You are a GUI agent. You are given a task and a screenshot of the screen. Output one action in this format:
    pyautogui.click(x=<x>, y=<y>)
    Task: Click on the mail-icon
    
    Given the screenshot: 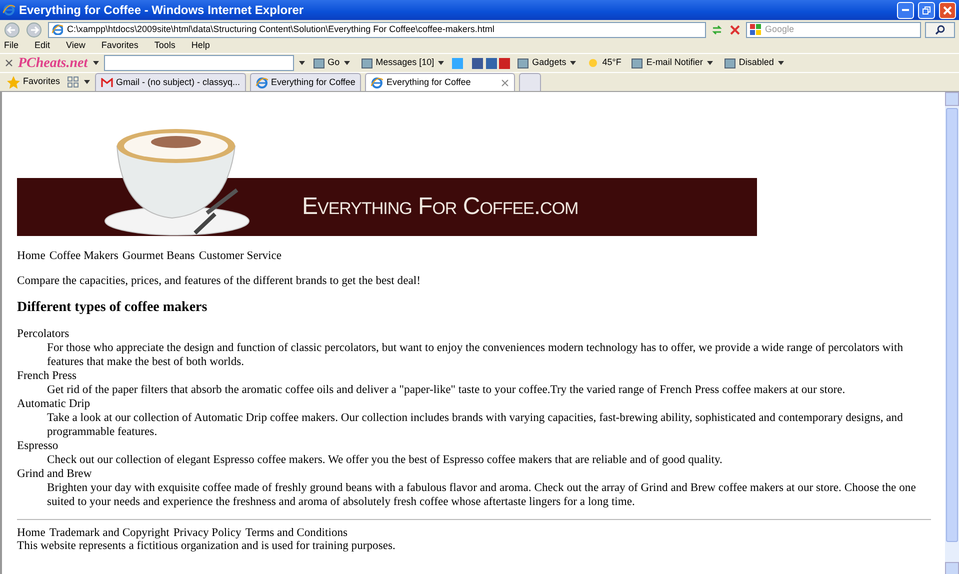 What is the action you would take?
    pyautogui.click(x=107, y=83)
    